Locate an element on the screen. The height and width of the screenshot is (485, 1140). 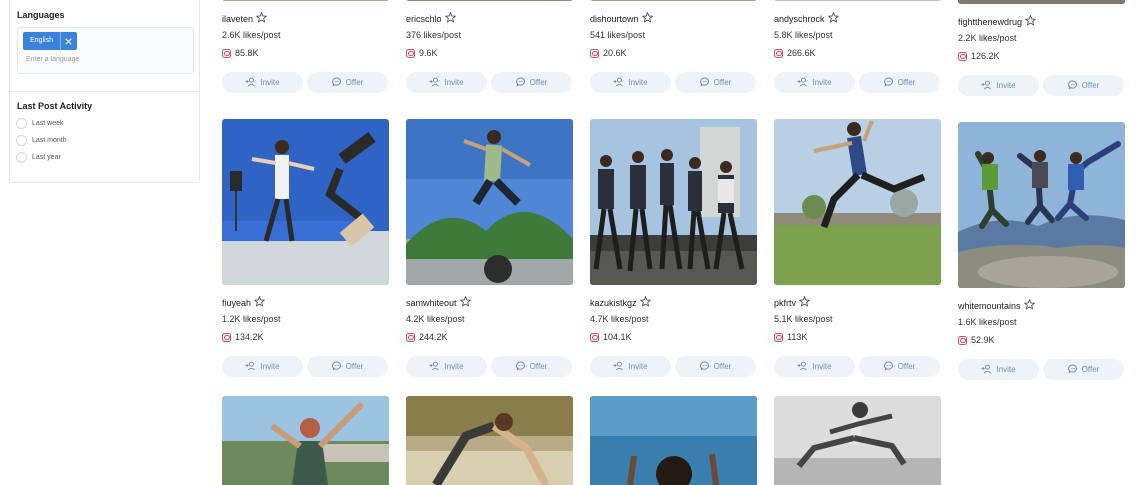
follower-count: 9.6K is located at coordinates (428, 53).